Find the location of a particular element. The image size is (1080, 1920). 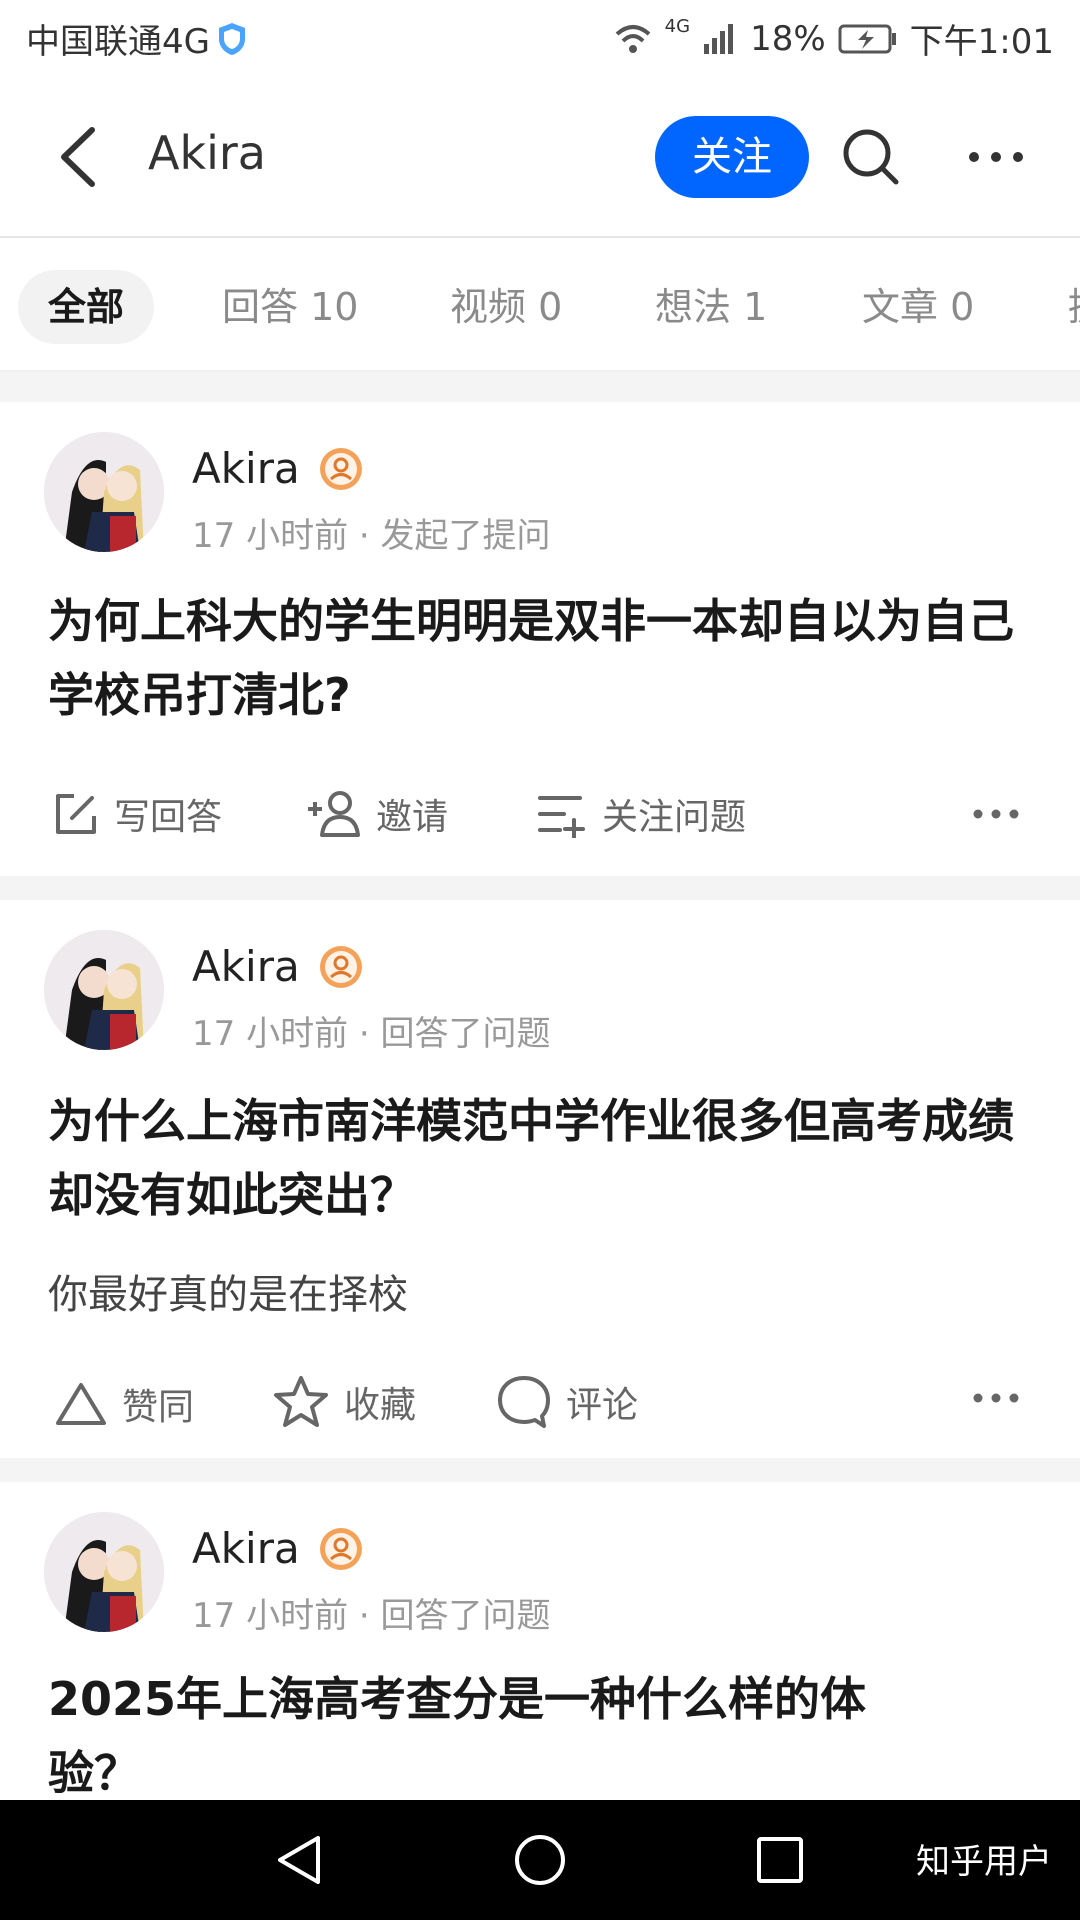

follow-question-button: 关注问题 is located at coordinates (641, 814).